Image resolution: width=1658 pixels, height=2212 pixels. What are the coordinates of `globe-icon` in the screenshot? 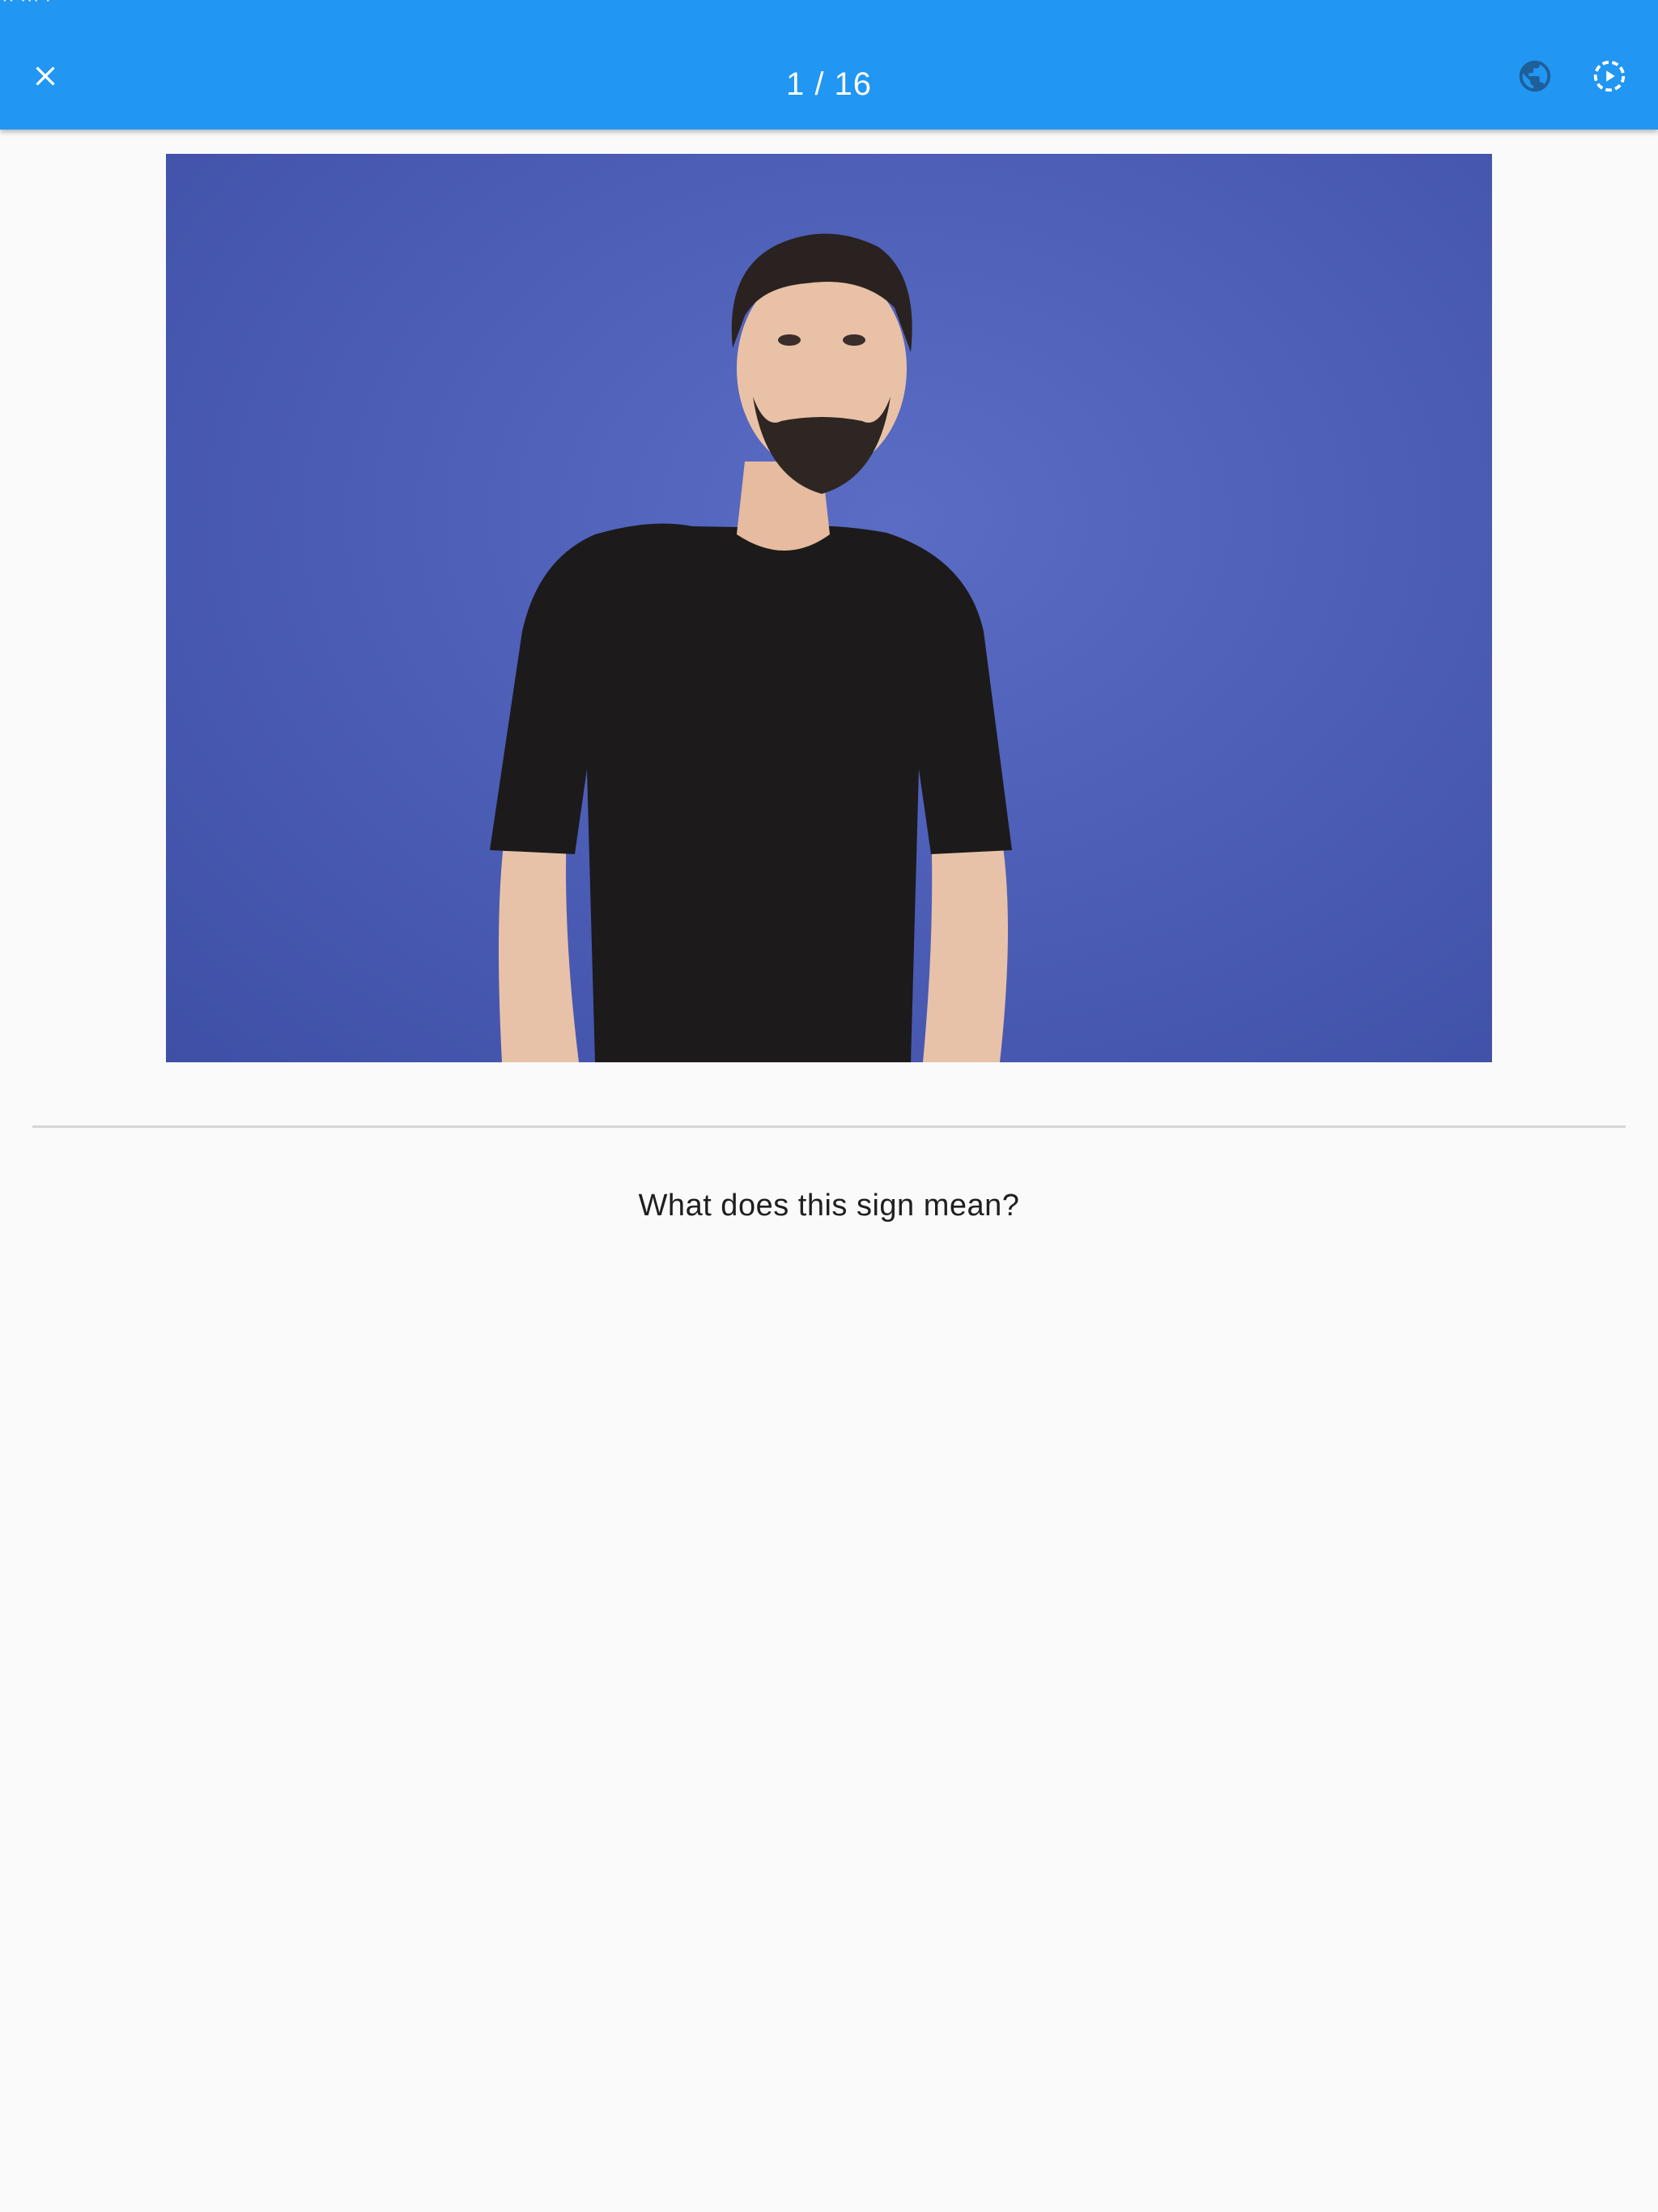 It's located at (1535, 76).